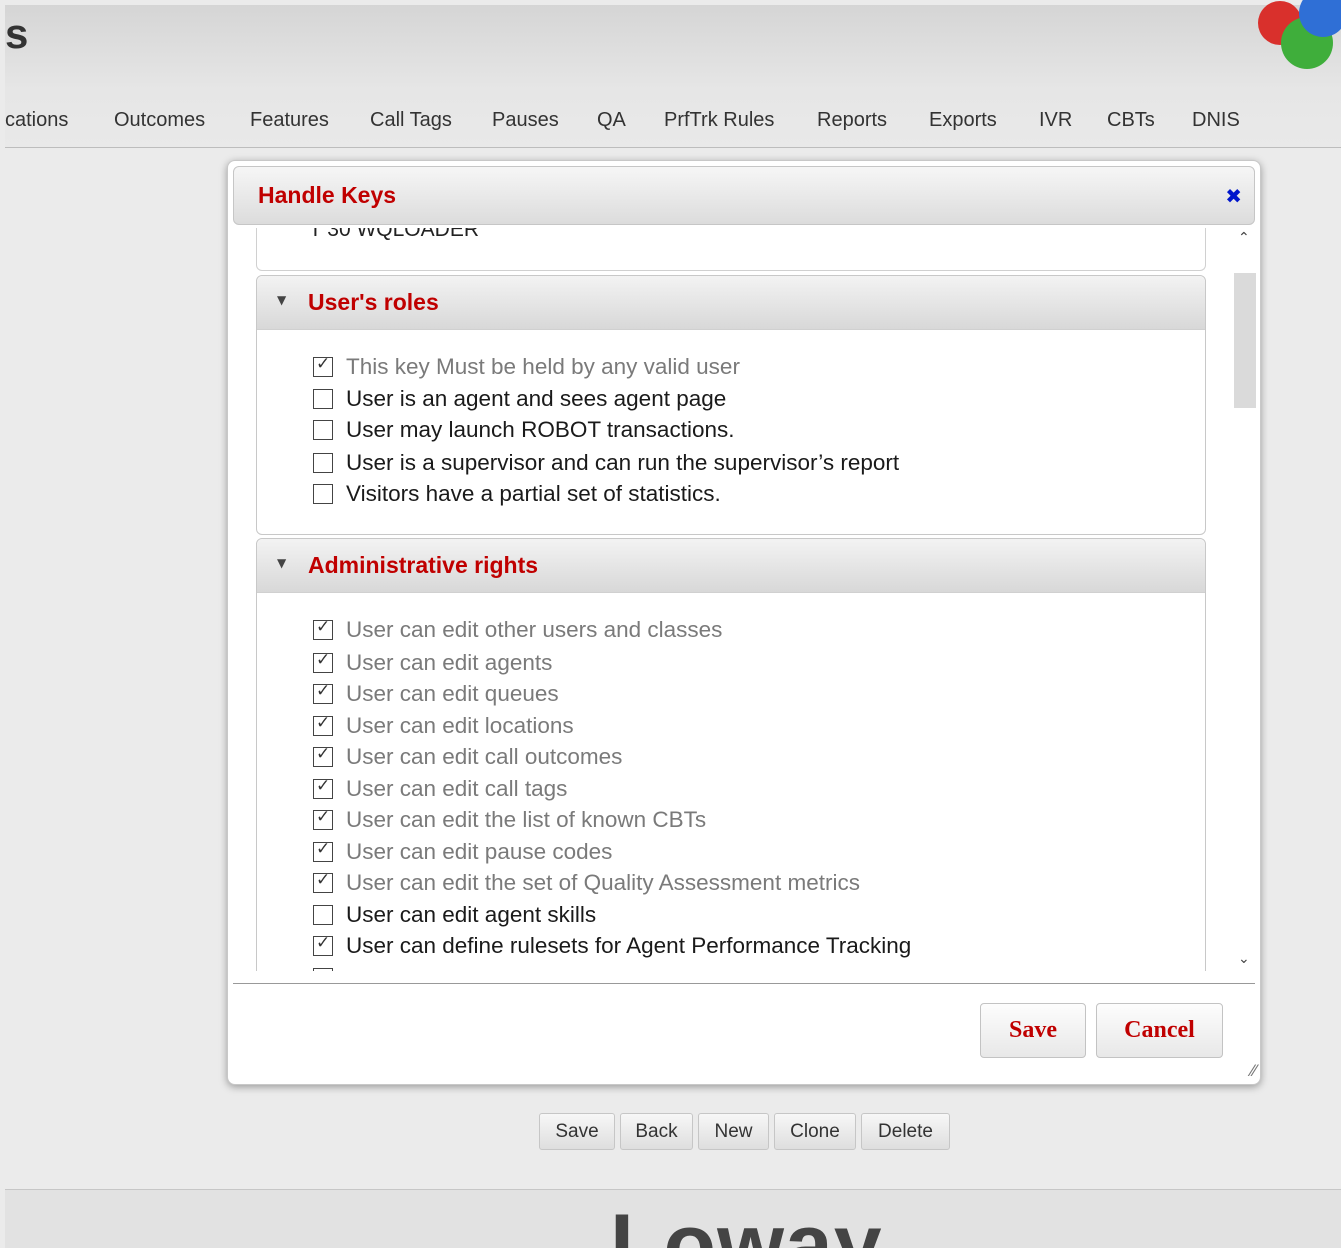 This screenshot has width=1341, height=1248. I want to click on back-button: Back, so click(656, 1131).